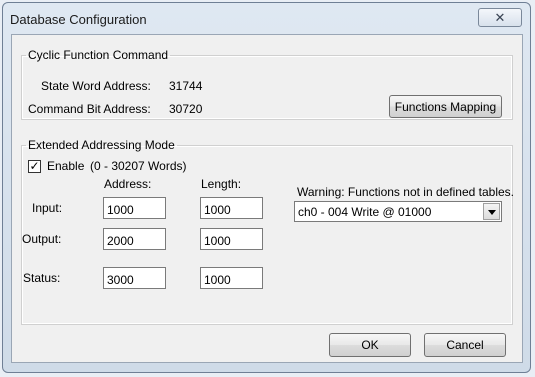 The image size is (535, 377). Describe the element at coordinates (186, 86) in the screenshot. I see `state-word-address-value: 31744` at that location.